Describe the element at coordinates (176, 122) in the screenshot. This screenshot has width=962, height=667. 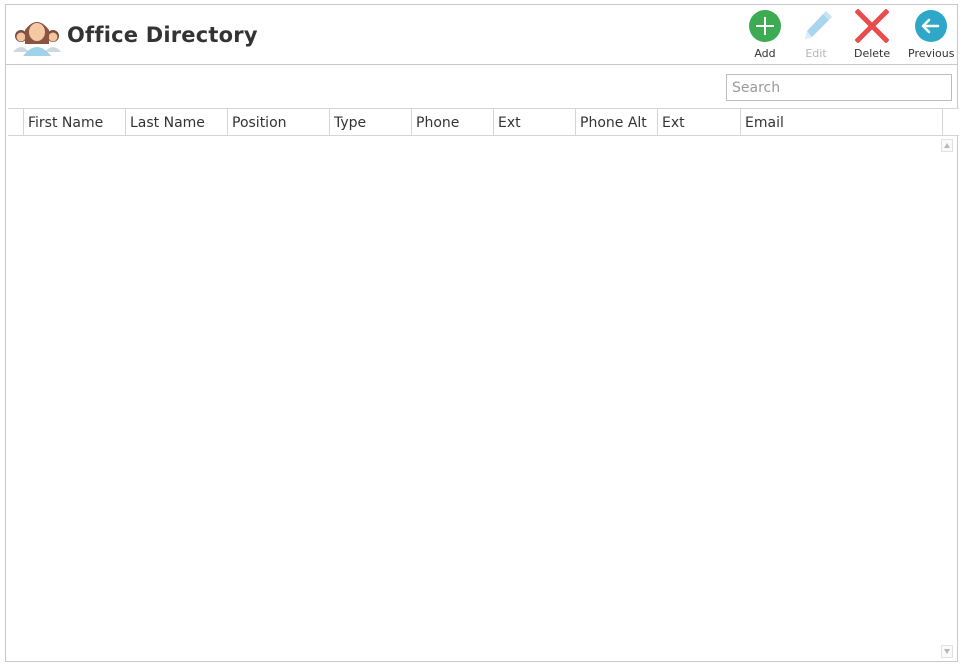
I see `column-header-last-name: Last Name` at that location.